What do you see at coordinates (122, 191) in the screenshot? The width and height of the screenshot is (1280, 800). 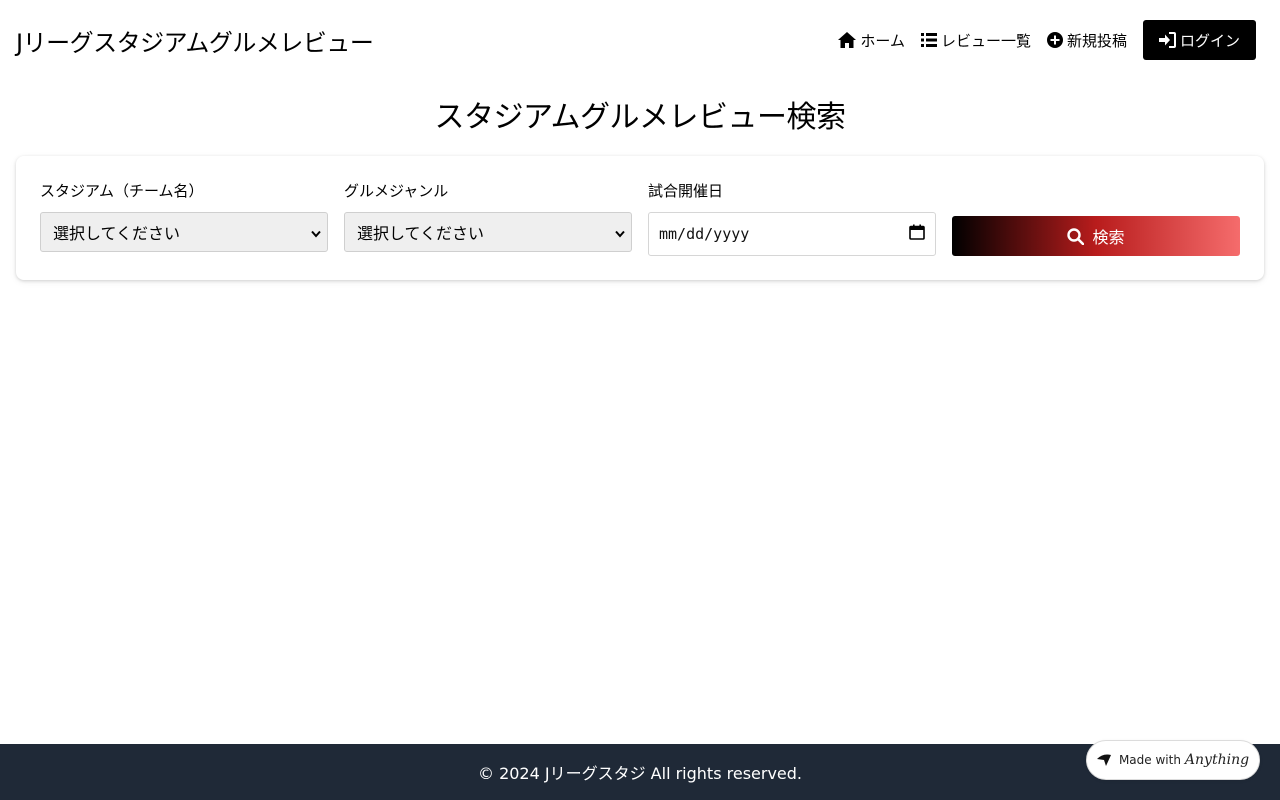 I see `stadium-label: スタジアム（チーム名）` at bounding box center [122, 191].